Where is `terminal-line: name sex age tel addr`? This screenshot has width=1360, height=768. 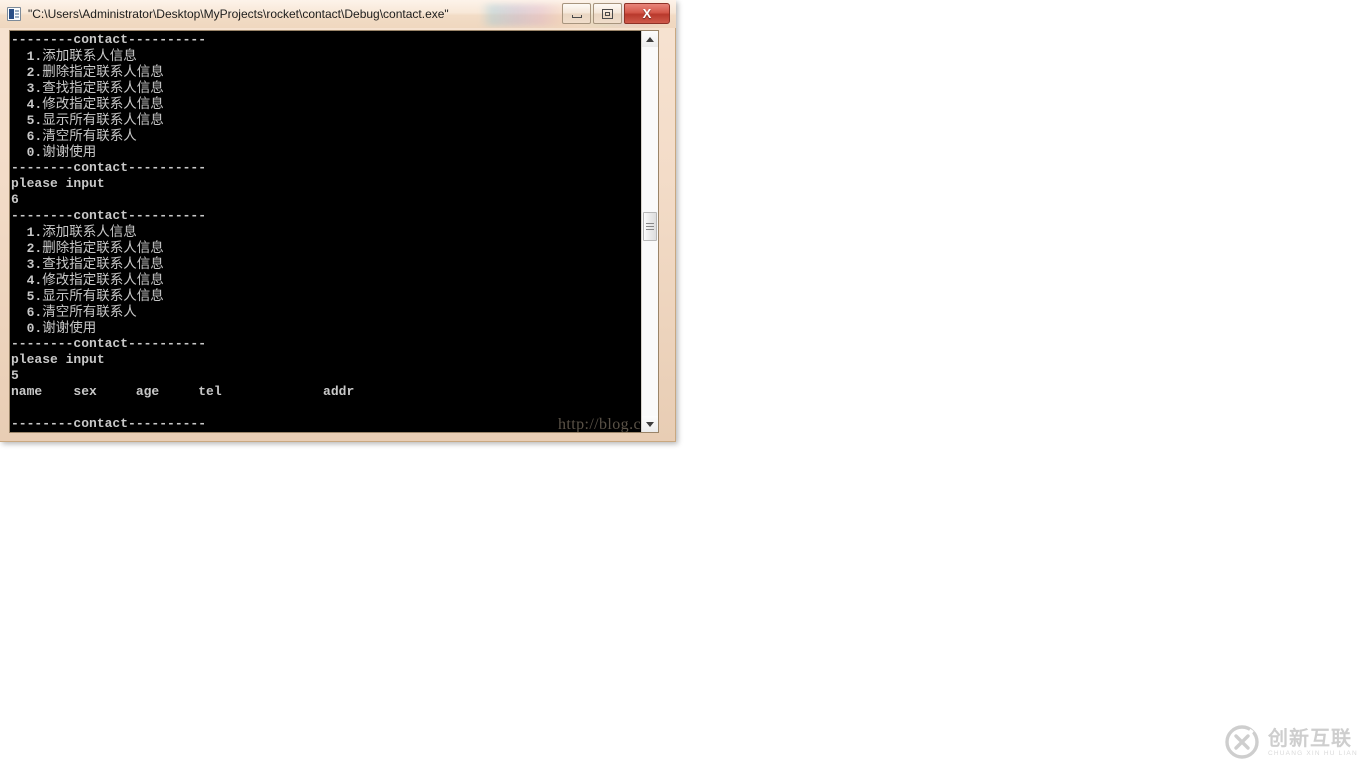
terminal-line: name sex age tel addr is located at coordinates (331, 392).